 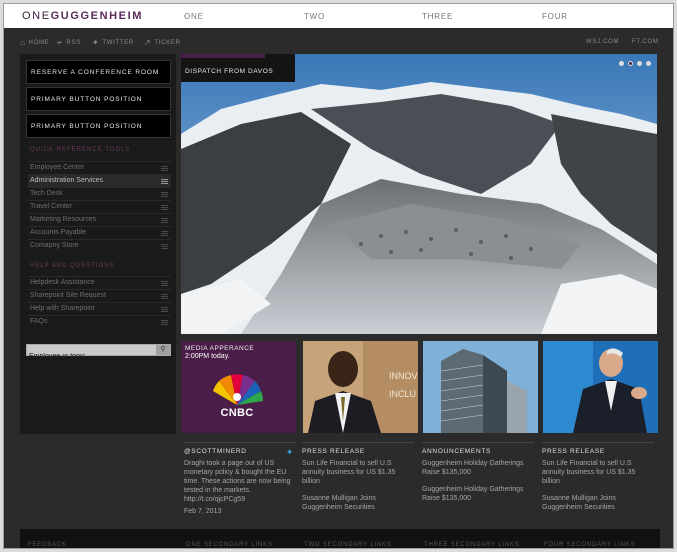 I want to click on footer-link-four: FOUR SECONDARY LINKS, so click(x=589, y=545).